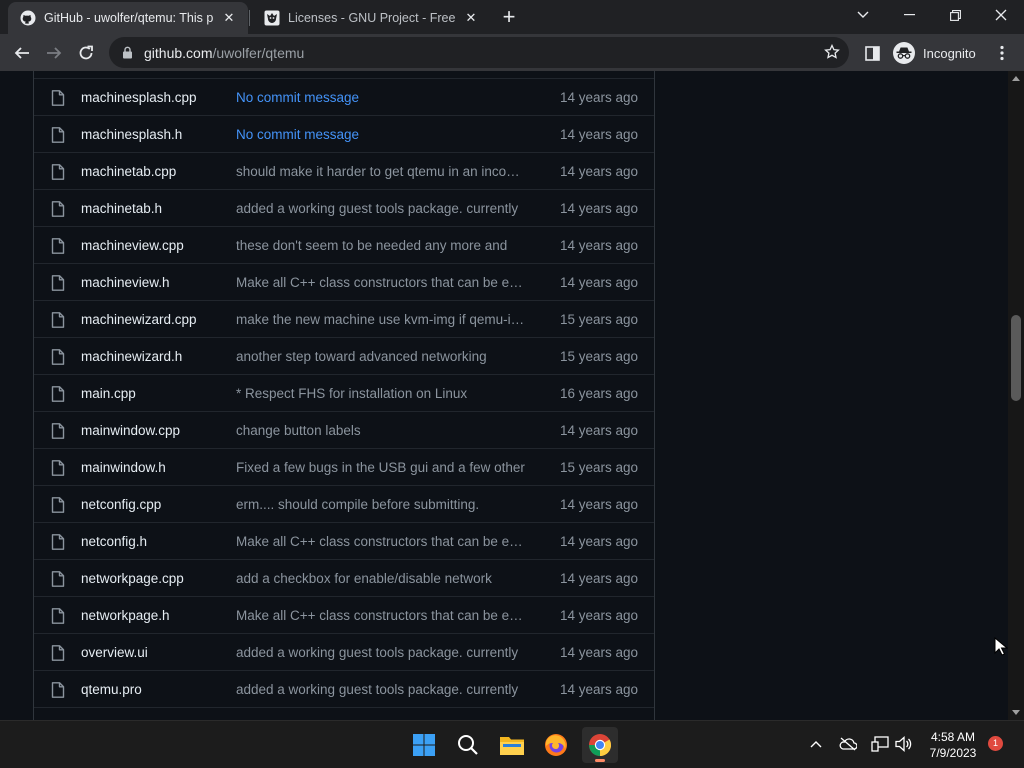  What do you see at coordinates (128, 18) in the screenshot?
I see `tab-github: GitHub - uwolfer/qtemu: This project ✕` at bounding box center [128, 18].